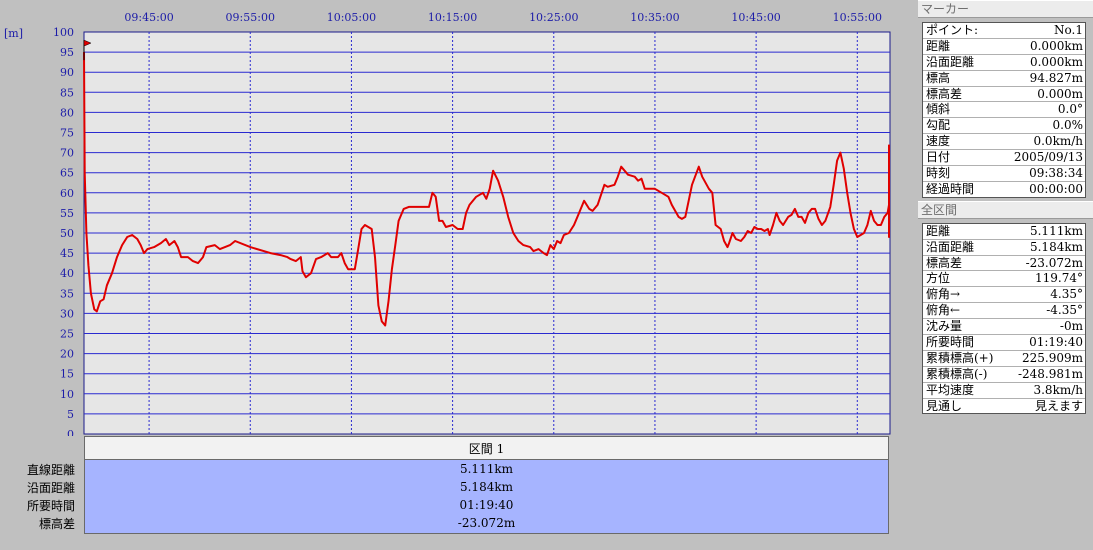 The image size is (1093, 550). I want to click on info-value: 00:00:00, so click(1056, 188).